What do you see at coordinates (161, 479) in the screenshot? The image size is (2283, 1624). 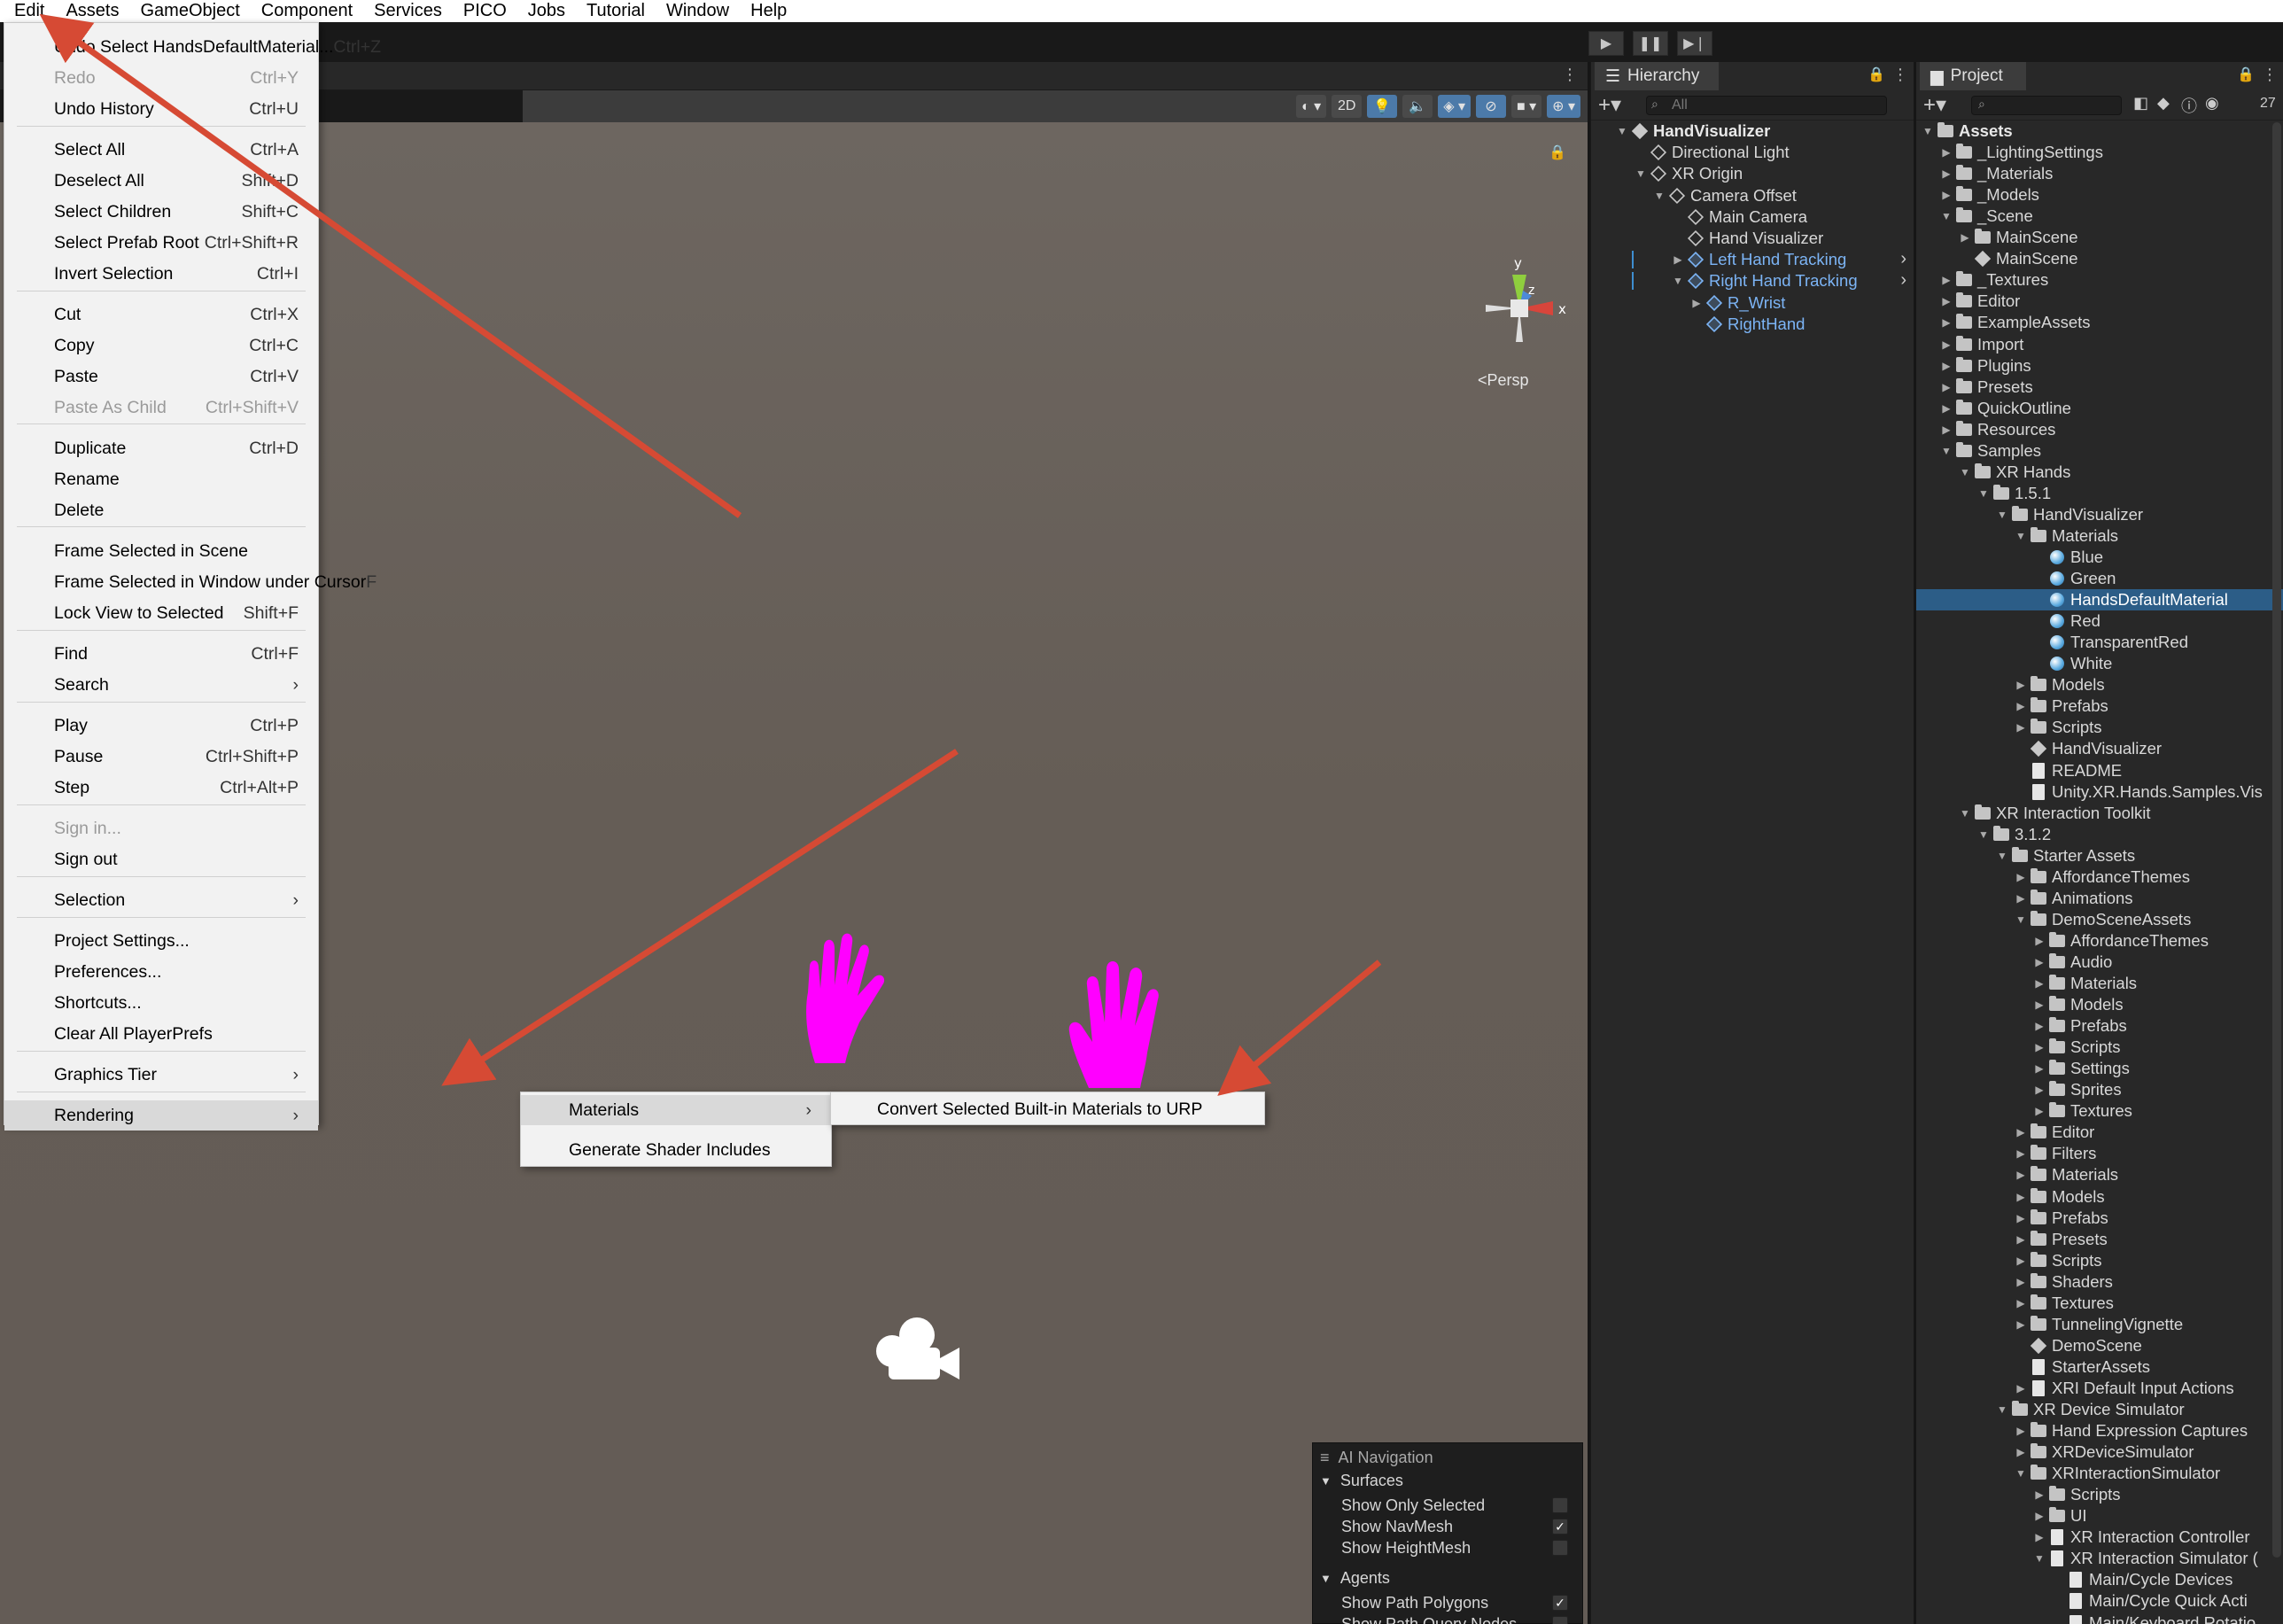 I see `edit-menu-item-rename: Rename` at bounding box center [161, 479].